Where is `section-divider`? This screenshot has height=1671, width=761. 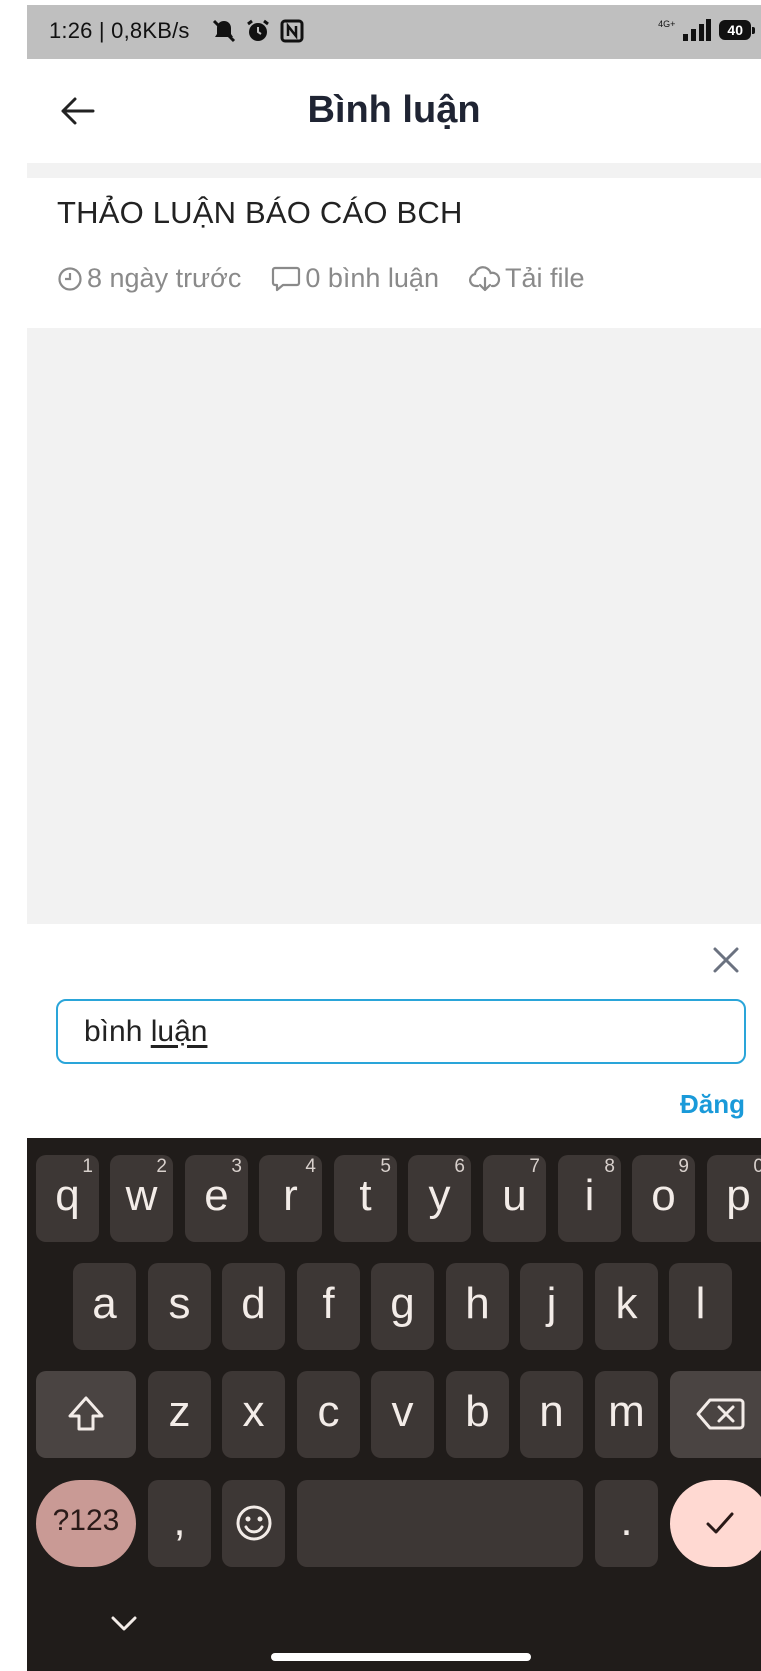
section-divider is located at coordinates (394, 170).